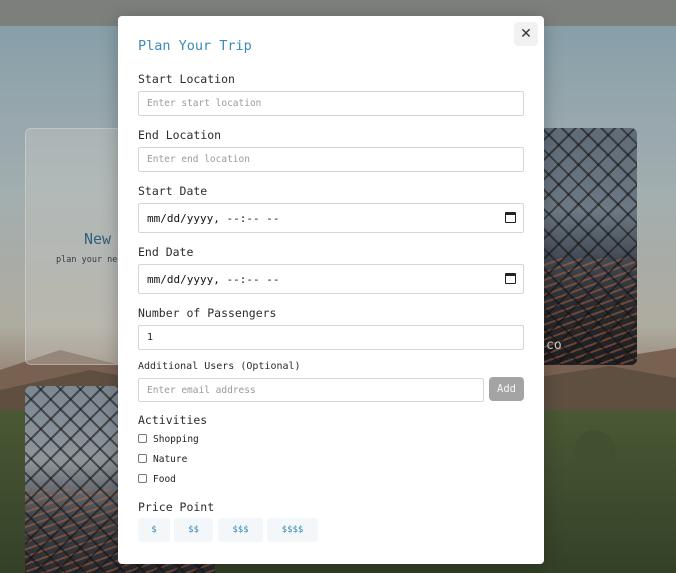 The height and width of the screenshot is (573, 676). I want to click on close-icon: ✕, so click(526, 34).